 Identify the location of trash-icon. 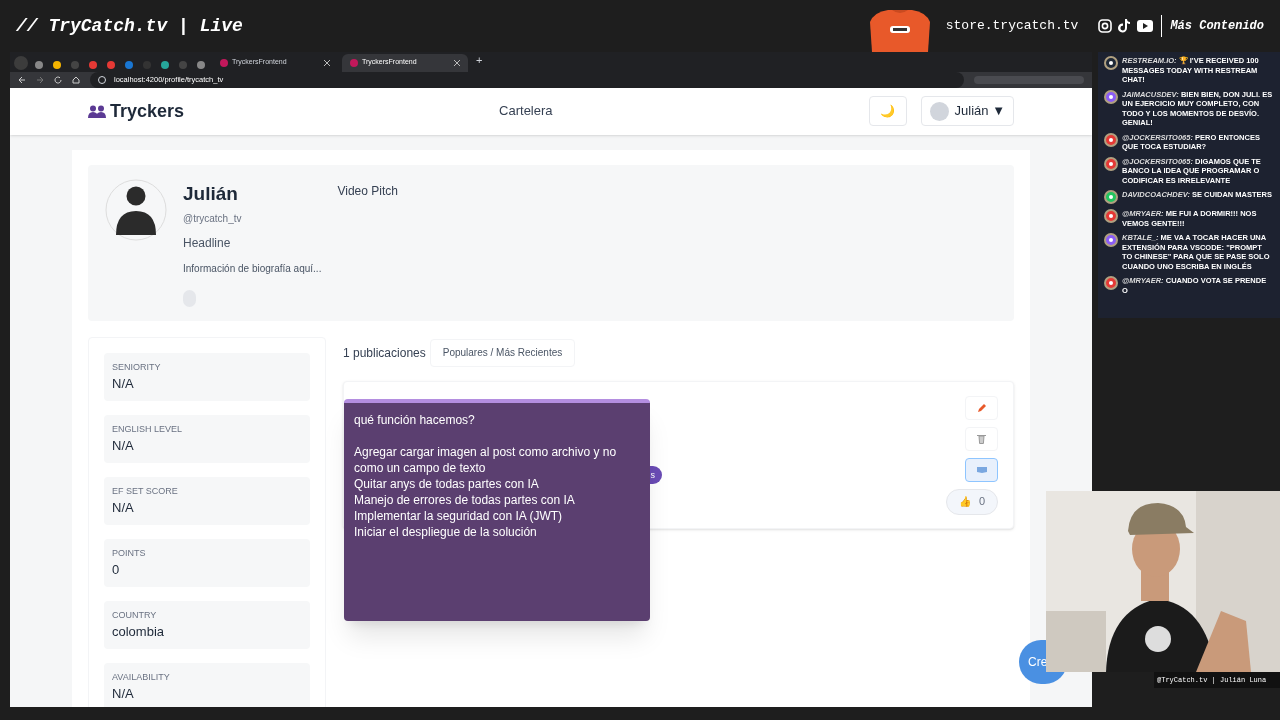
(981, 438).